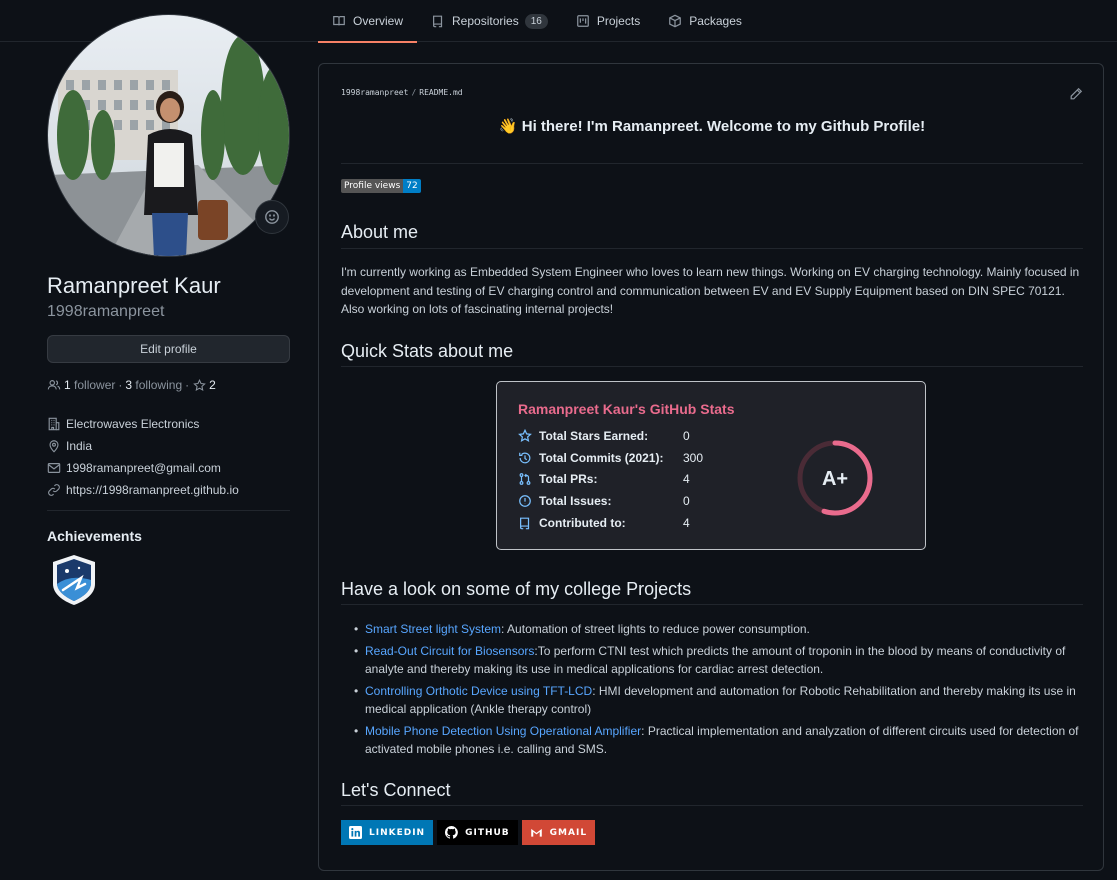  What do you see at coordinates (525, 479) in the screenshot?
I see `pull-request-icon` at bounding box center [525, 479].